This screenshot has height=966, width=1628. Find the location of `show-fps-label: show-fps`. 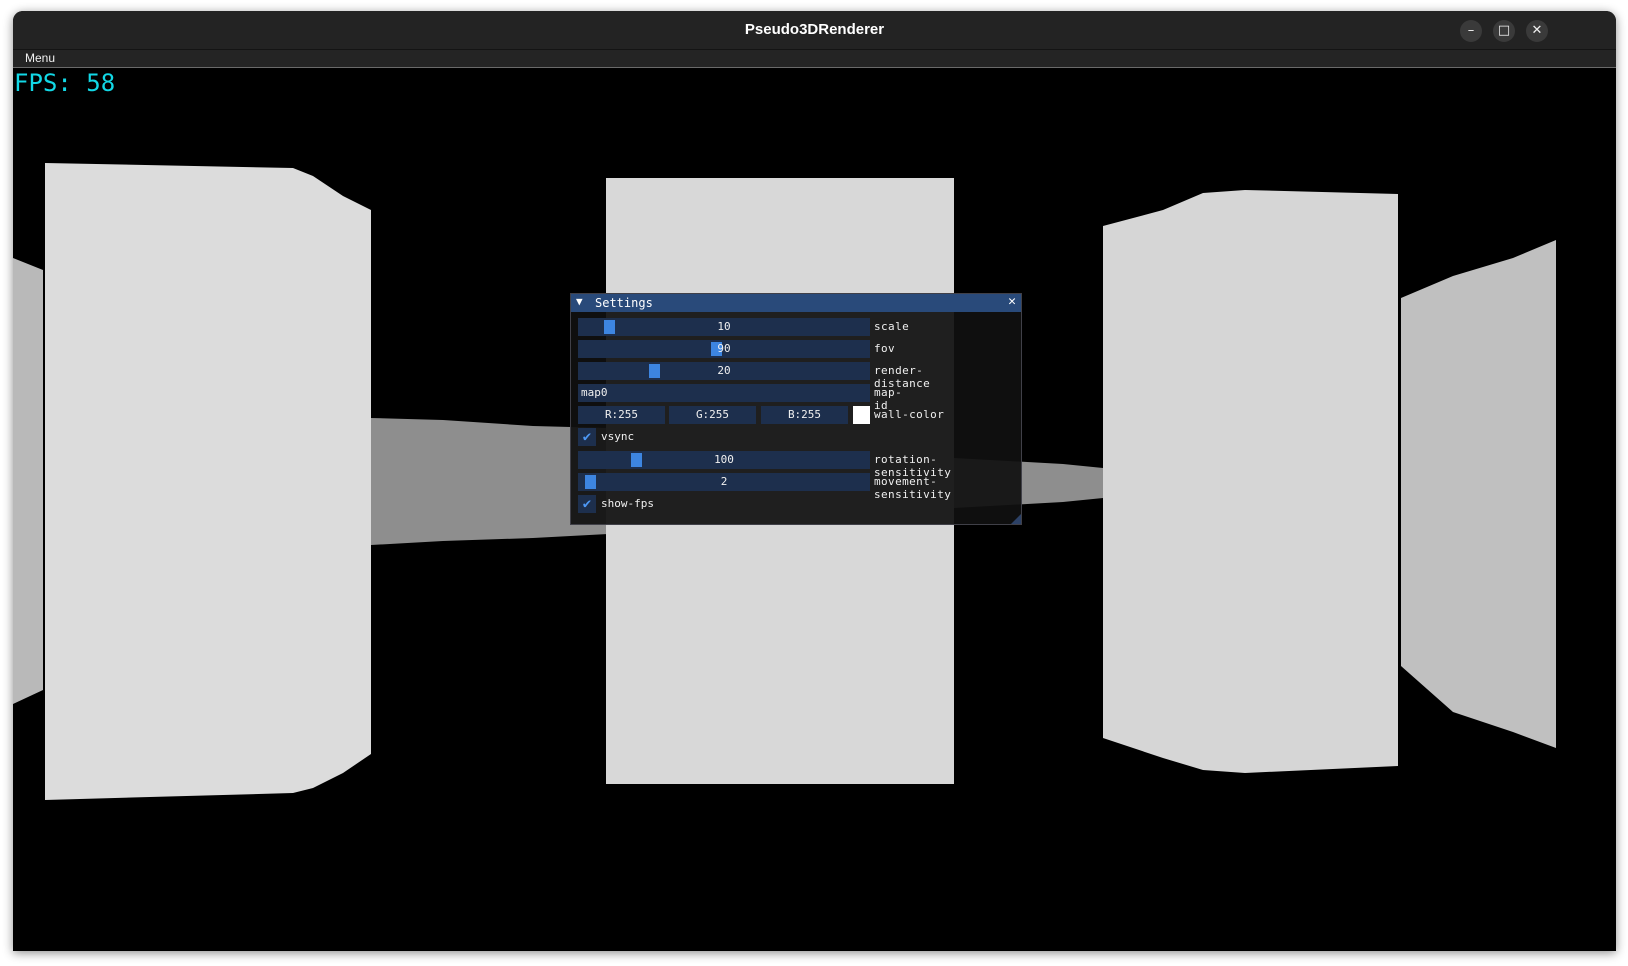

show-fps-label: show-fps is located at coordinates (627, 503).